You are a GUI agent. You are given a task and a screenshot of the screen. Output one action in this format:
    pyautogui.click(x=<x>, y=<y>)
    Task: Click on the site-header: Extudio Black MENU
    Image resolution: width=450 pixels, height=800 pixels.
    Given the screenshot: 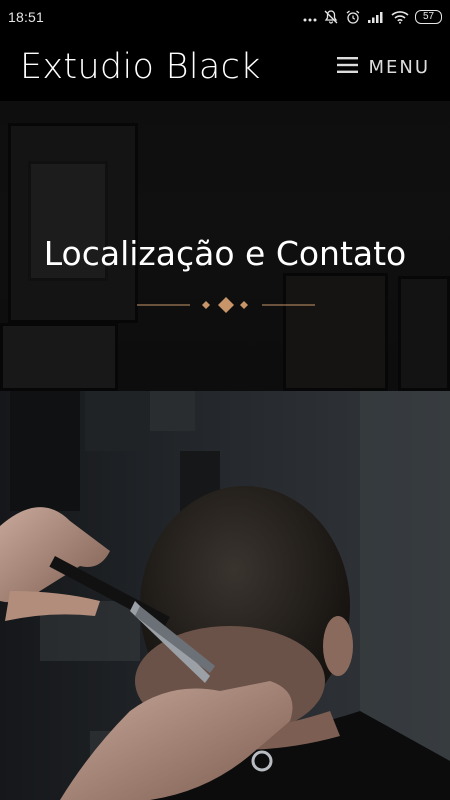 What is the action you would take?
    pyautogui.click(x=225, y=67)
    